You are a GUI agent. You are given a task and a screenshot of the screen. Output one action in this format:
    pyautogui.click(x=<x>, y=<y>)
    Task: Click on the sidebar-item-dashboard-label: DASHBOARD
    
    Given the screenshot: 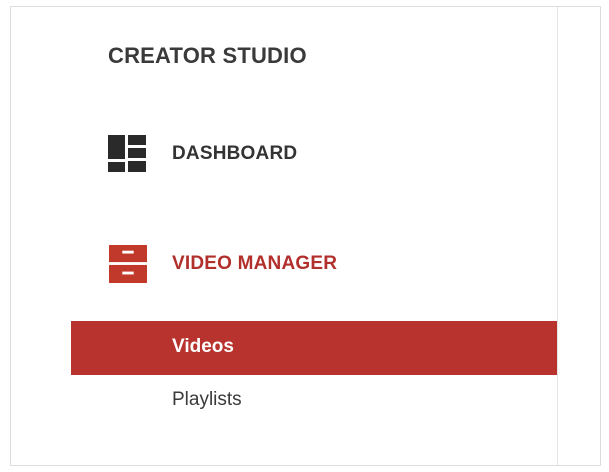 What is the action you would take?
    pyautogui.click(x=235, y=153)
    